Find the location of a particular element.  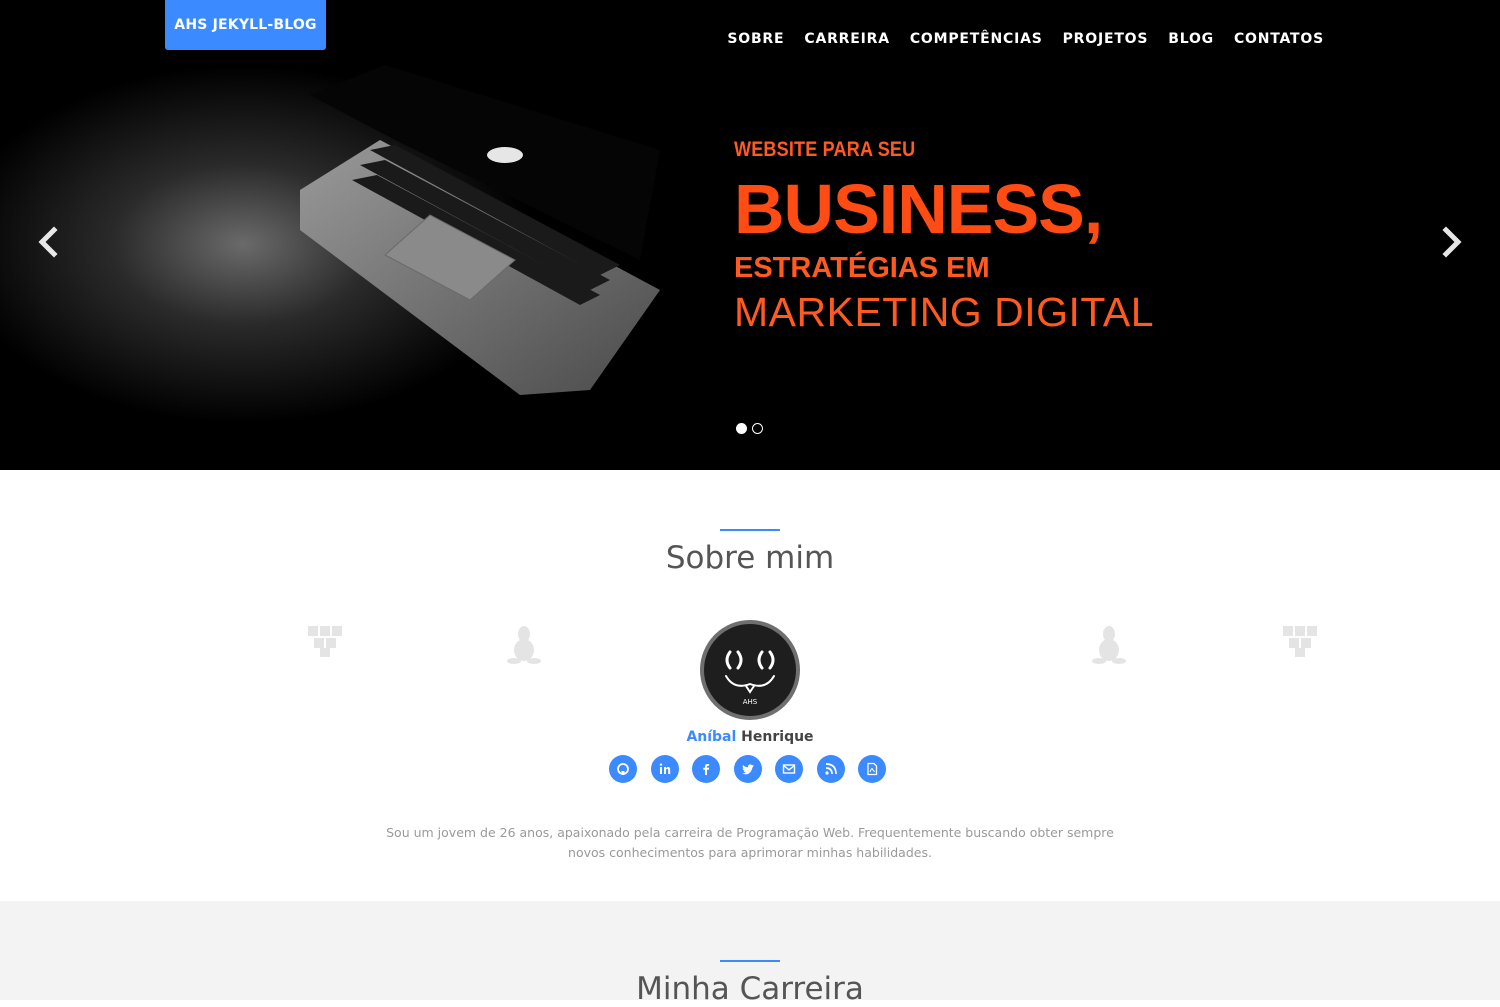

about-title: Sobre mim is located at coordinates (750, 558).